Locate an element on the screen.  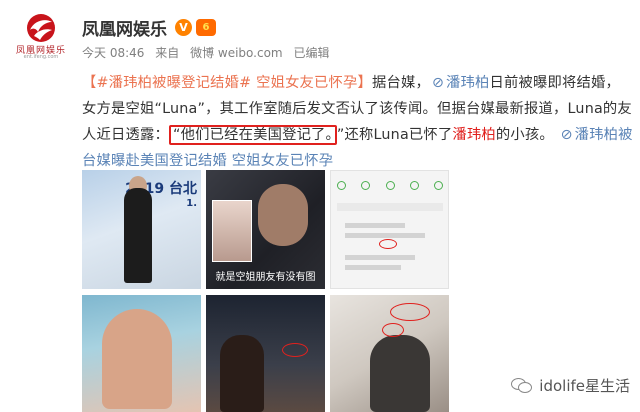
account-name: 凤凰网娱乐 is located at coordinates (124, 27).